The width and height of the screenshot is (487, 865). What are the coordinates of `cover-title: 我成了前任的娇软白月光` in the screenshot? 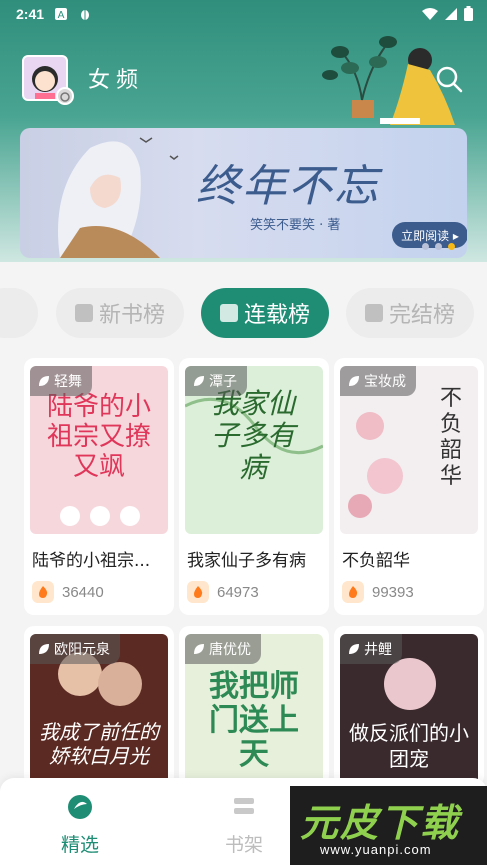 It's located at (99, 744).